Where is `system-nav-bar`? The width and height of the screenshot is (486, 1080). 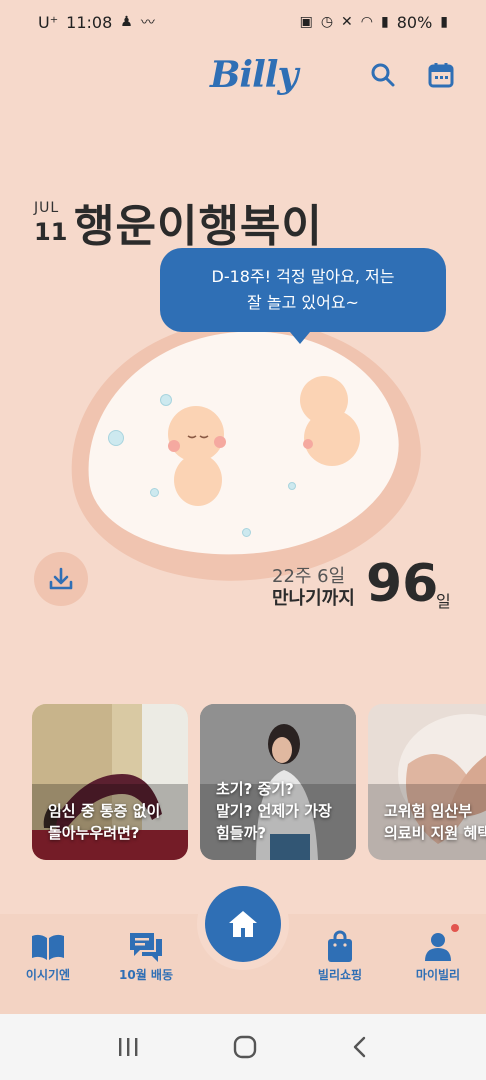
system-nav-bar is located at coordinates (243, 1047).